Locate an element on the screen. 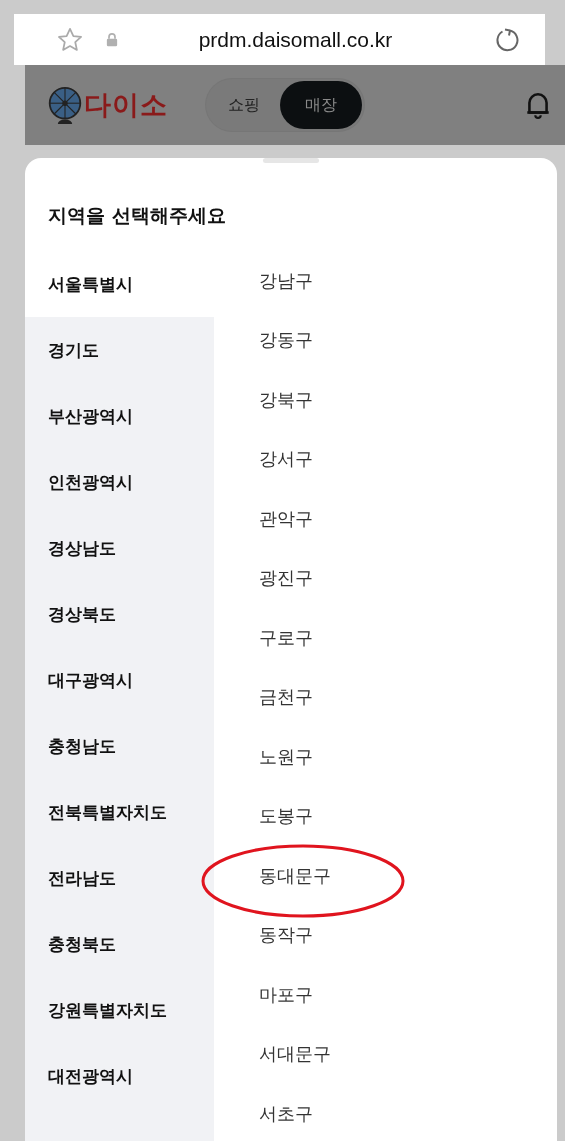 The height and width of the screenshot is (1141, 565). district-item: 마포구 is located at coordinates (286, 994).